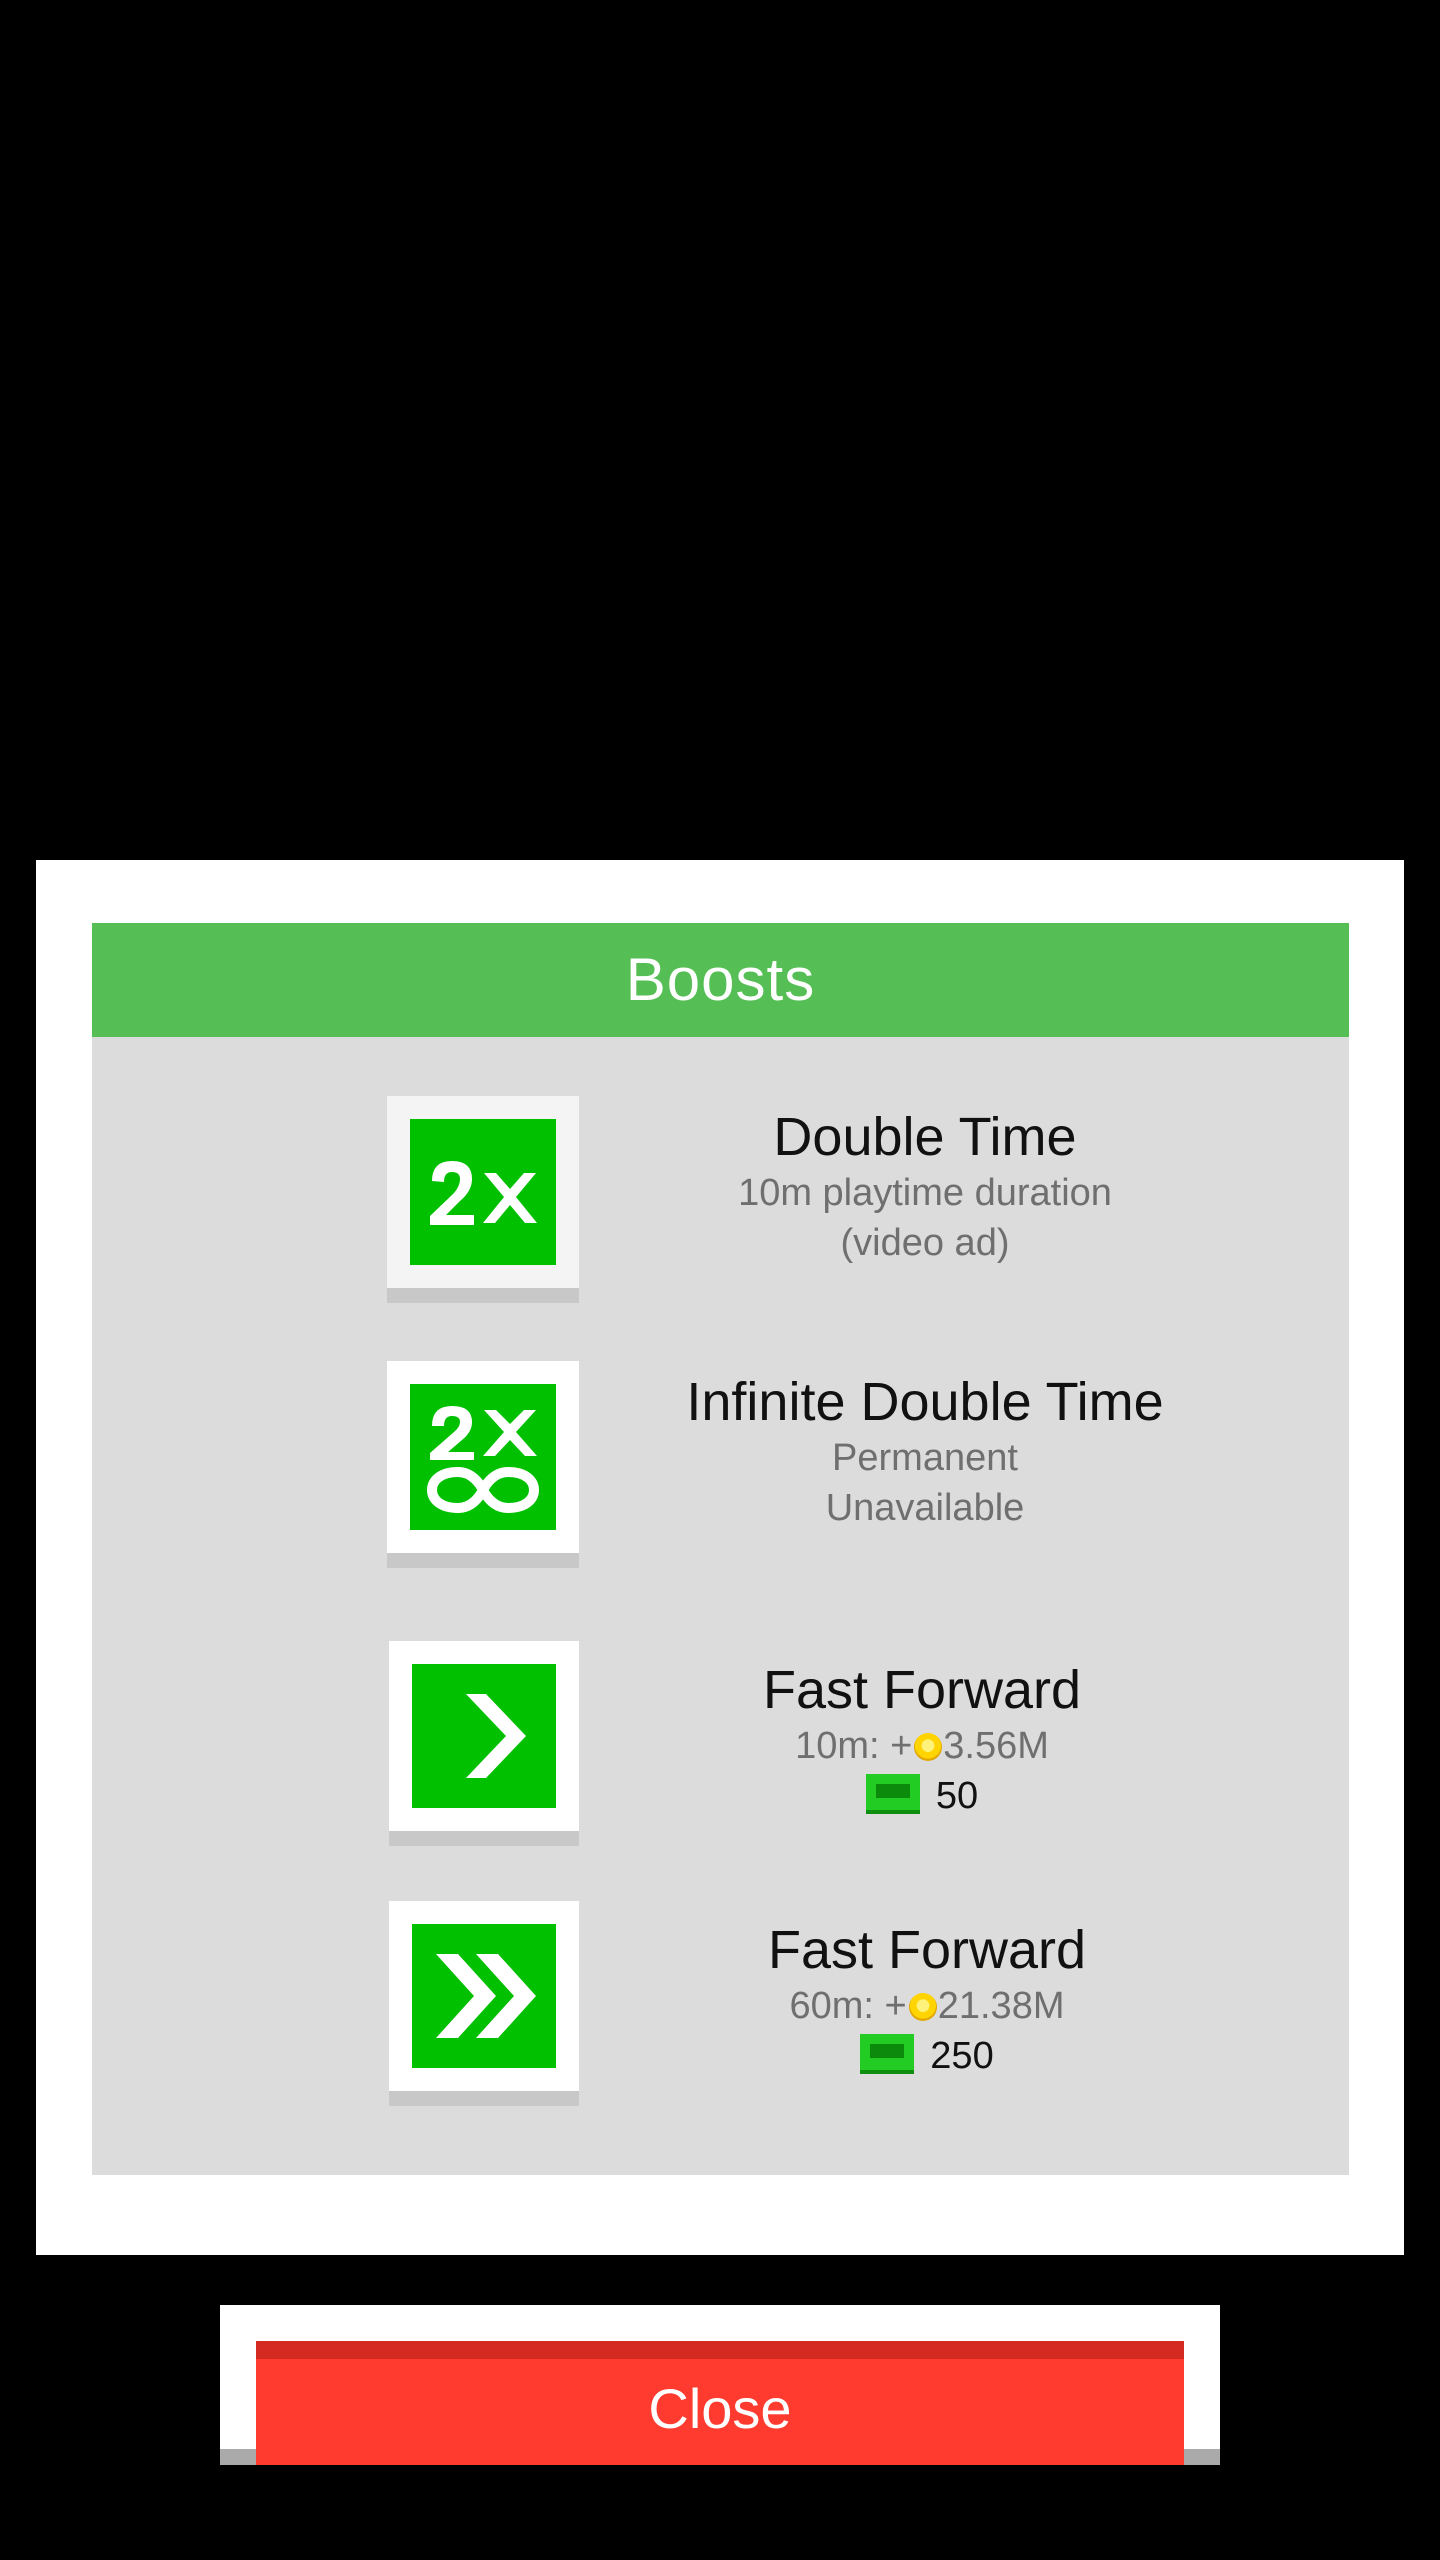 The image size is (1440, 2560). I want to click on boost-fast-forward-60m: Fast Forward 60m: + 21.38M 250, so click(720, 2006).